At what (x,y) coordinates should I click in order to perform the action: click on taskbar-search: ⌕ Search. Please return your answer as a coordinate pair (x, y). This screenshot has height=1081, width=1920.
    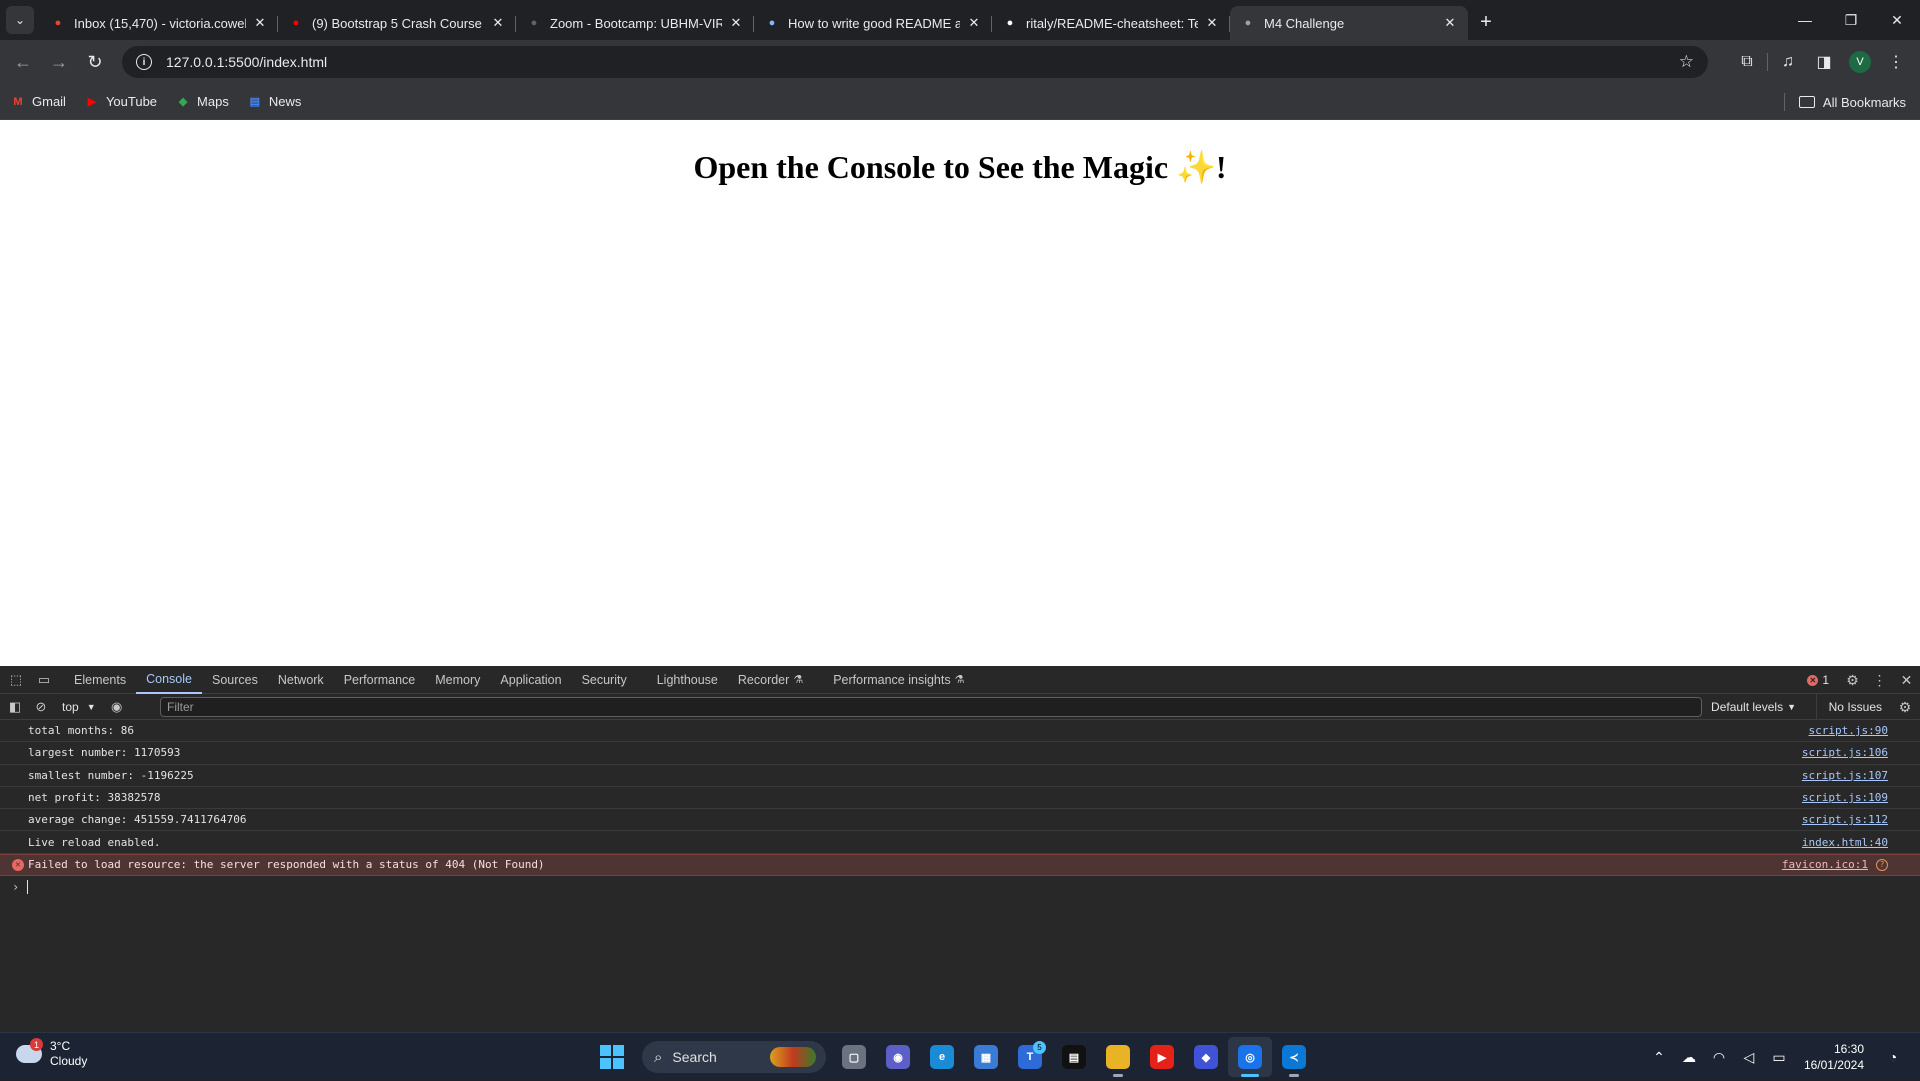
    Looking at the image, I should click on (734, 1057).